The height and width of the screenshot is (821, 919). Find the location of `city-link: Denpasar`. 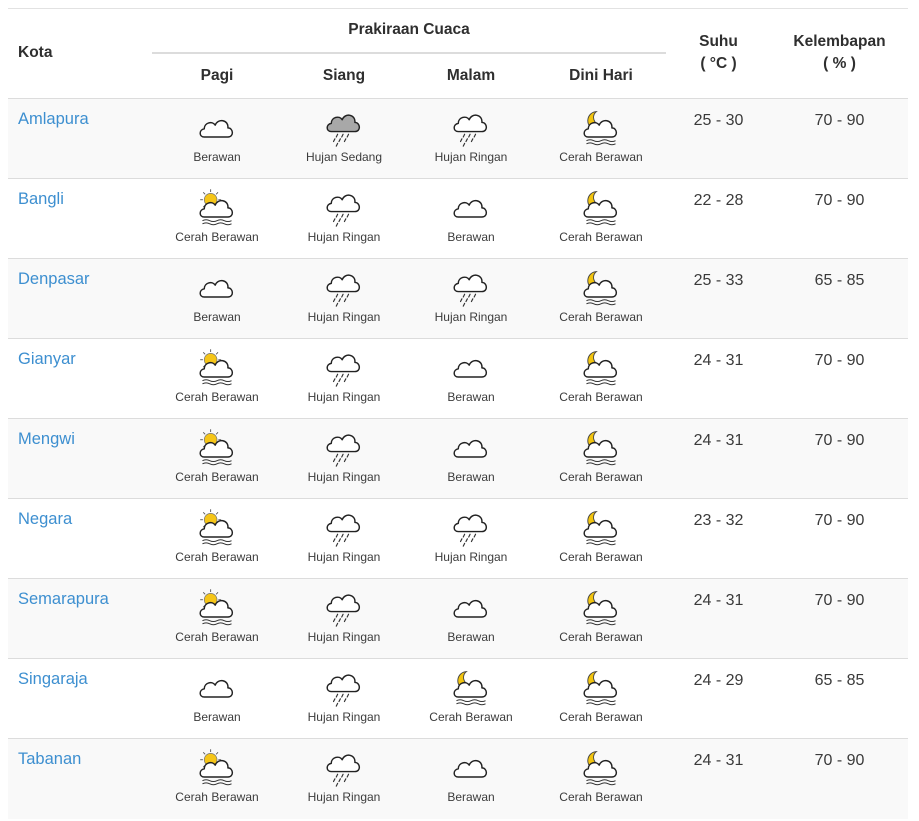

city-link: Denpasar is located at coordinates (54, 279).